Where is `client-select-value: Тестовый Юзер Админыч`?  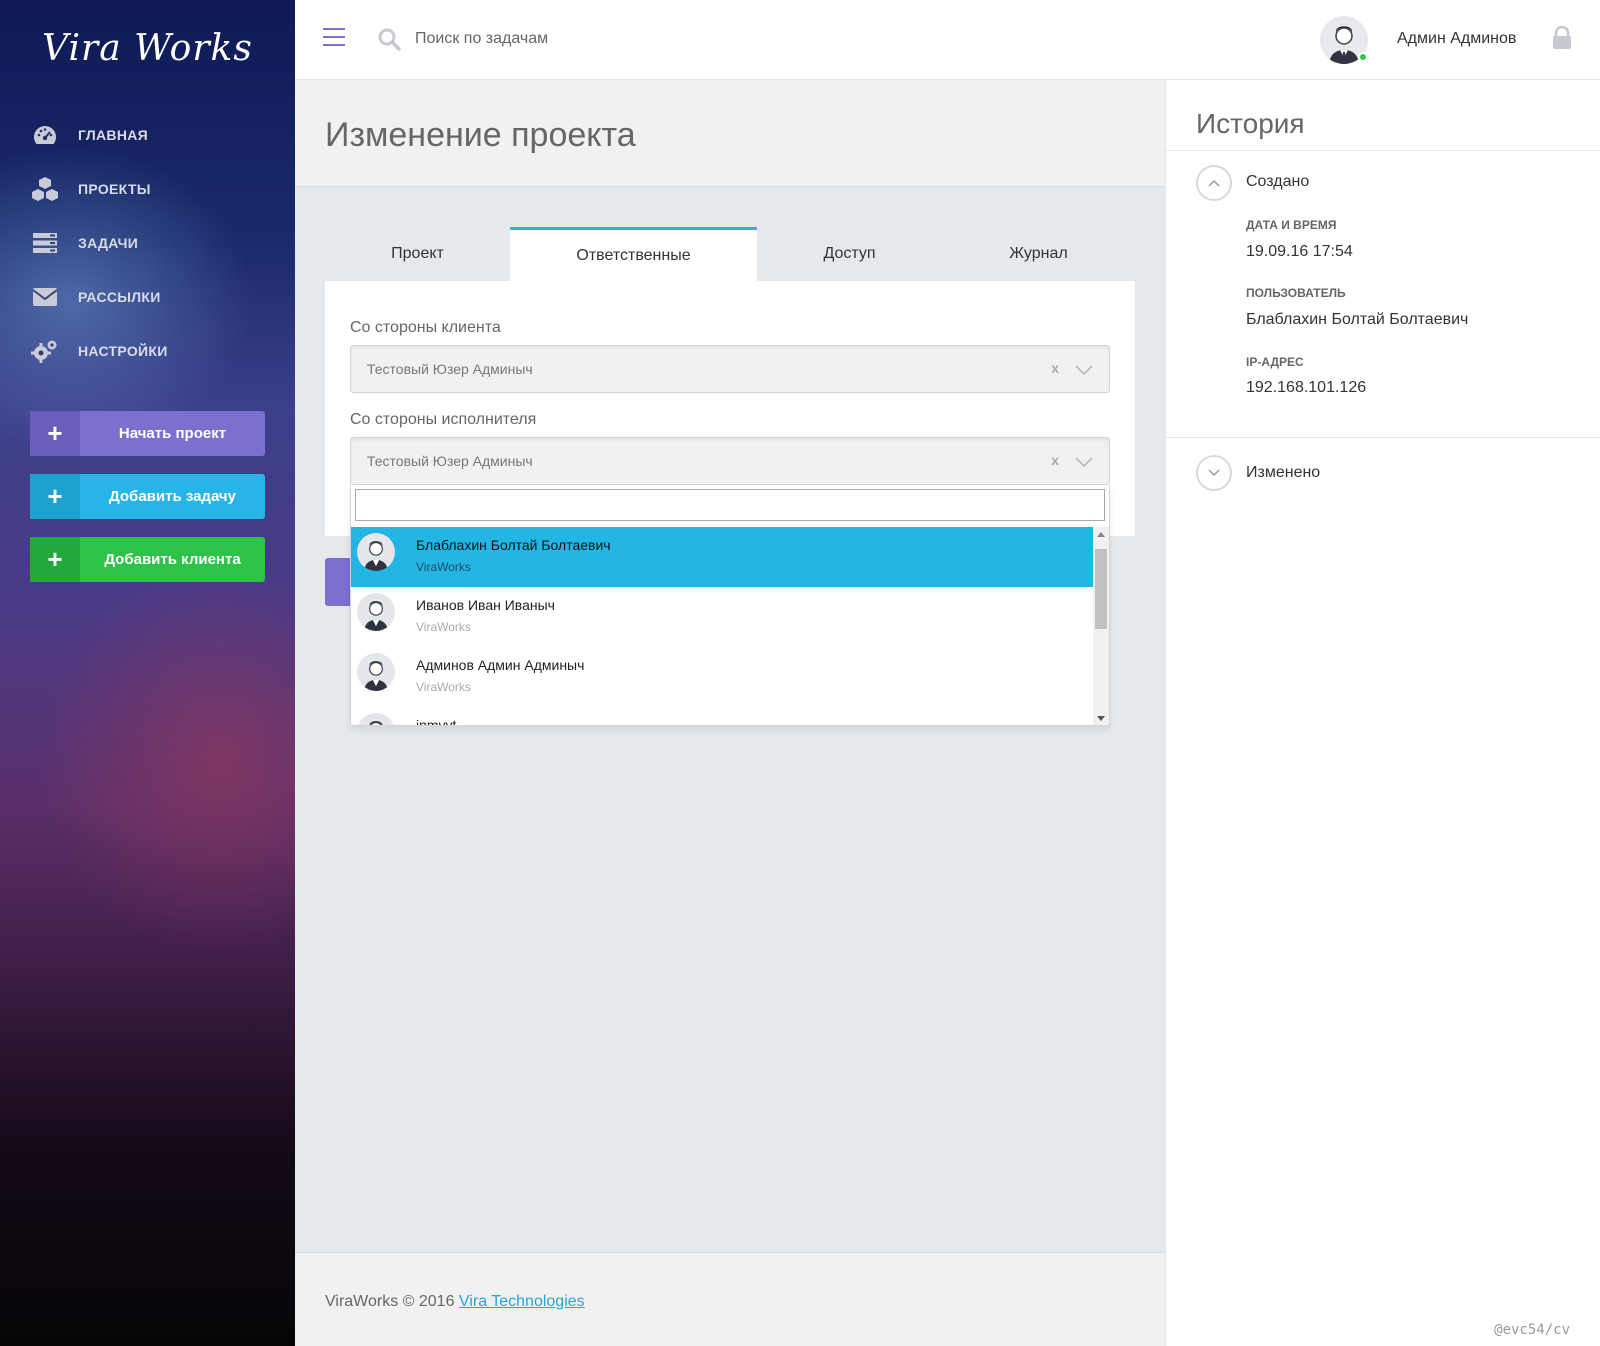
client-select-value: Тестовый Юзер Админыч is located at coordinates (450, 369).